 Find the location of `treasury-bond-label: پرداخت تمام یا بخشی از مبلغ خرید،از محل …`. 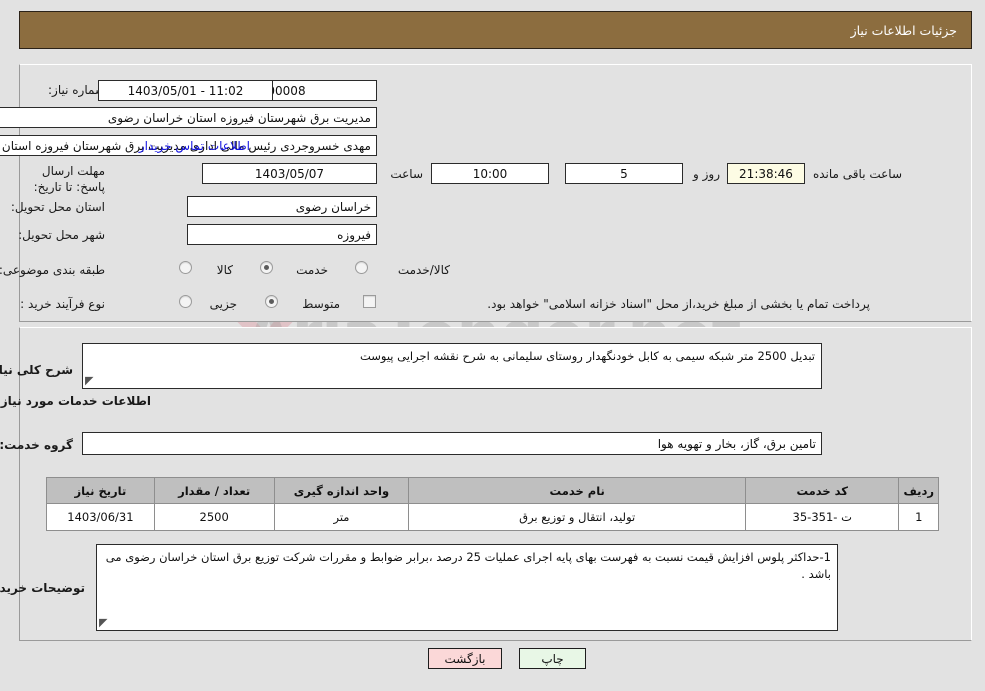

treasury-bond-label: پرداخت تمام یا بخشی از مبلغ خرید،از محل … is located at coordinates (678, 304).